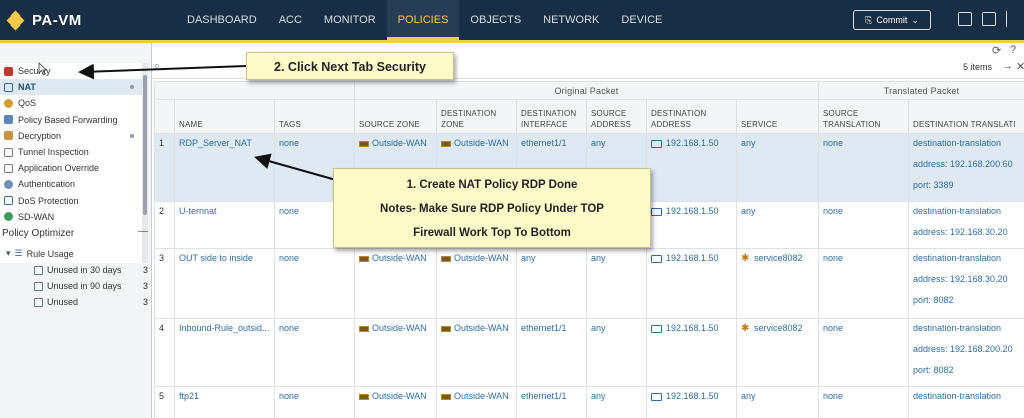 The width and height of the screenshot is (1024, 418). What do you see at coordinates (38, 270) in the screenshot?
I see `filter-icon` at bounding box center [38, 270].